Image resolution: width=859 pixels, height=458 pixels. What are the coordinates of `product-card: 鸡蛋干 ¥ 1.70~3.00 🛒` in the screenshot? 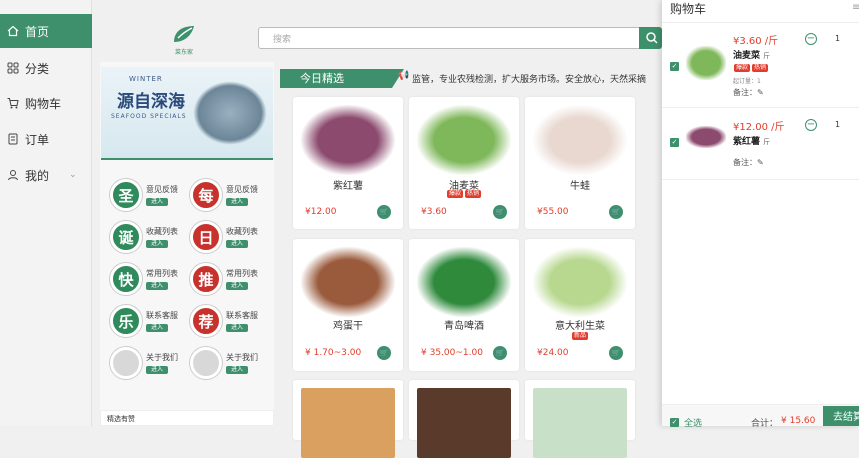 It's located at (348, 305).